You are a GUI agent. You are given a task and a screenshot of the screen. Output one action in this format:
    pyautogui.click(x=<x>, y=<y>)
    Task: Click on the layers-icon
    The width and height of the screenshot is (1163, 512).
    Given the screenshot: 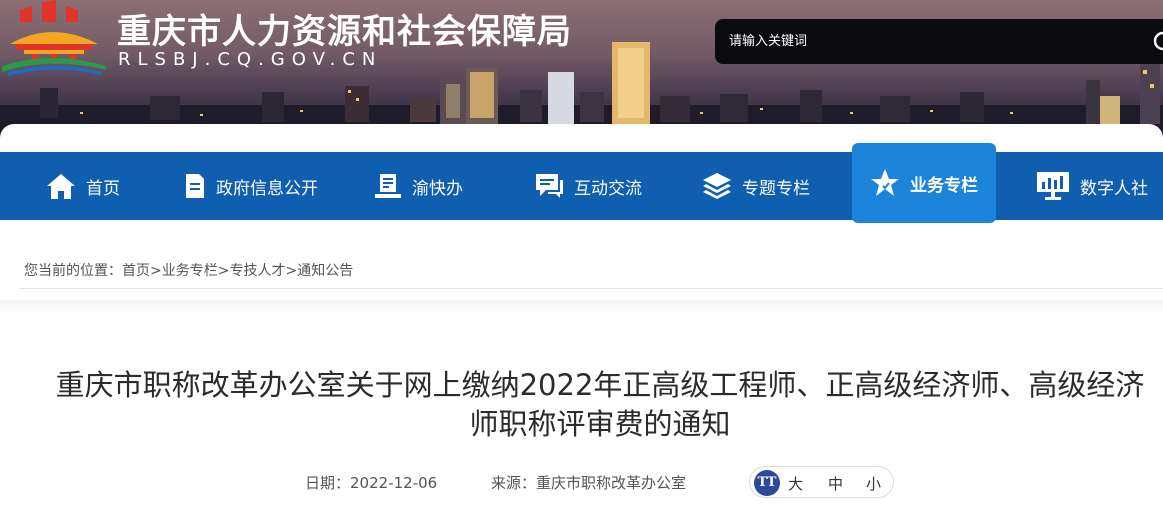 What is the action you would take?
    pyautogui.click(x=717, y=186)
    